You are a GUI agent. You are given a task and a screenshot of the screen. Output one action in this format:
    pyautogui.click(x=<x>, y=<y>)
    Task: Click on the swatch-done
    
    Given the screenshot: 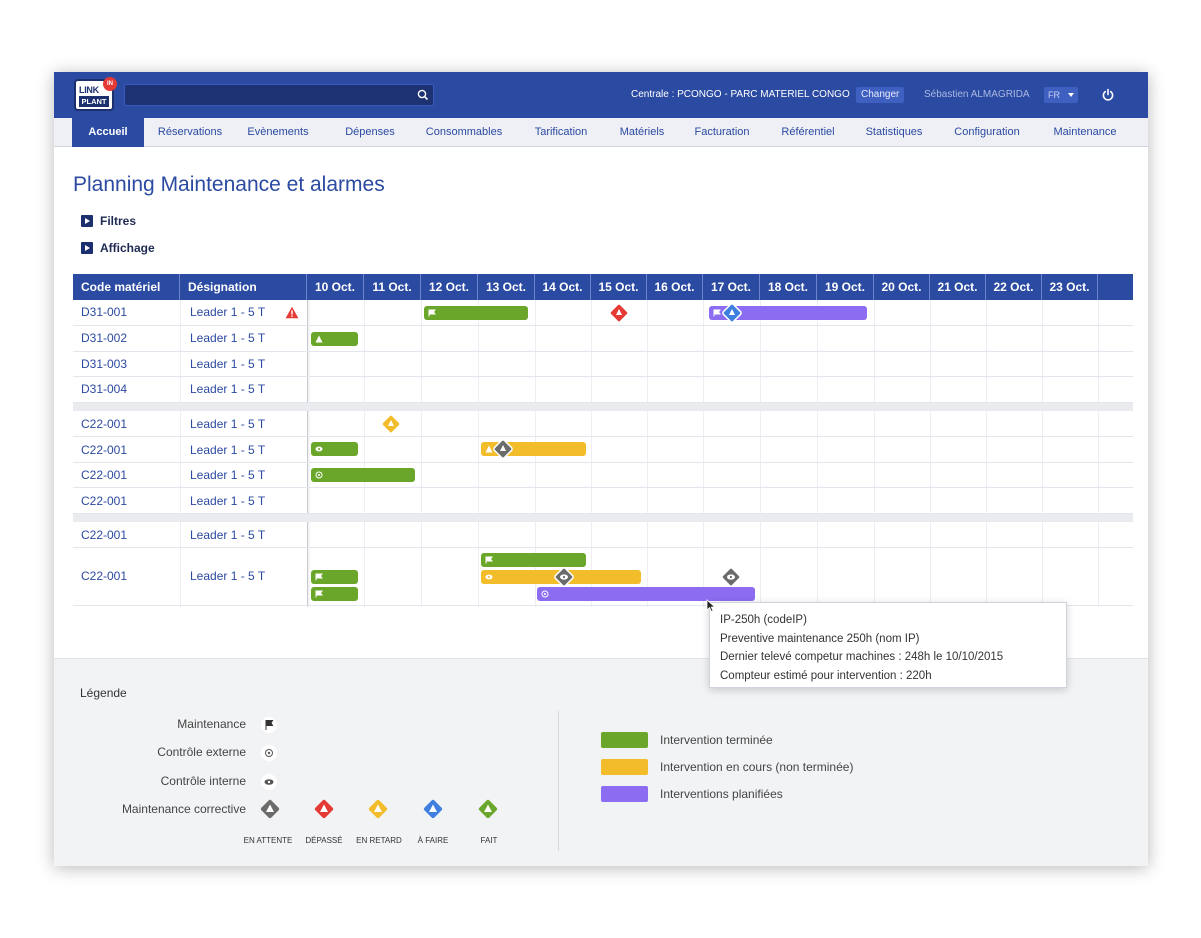 What is the action you would take?
    pyautogui.click(x=624, y=740)
    